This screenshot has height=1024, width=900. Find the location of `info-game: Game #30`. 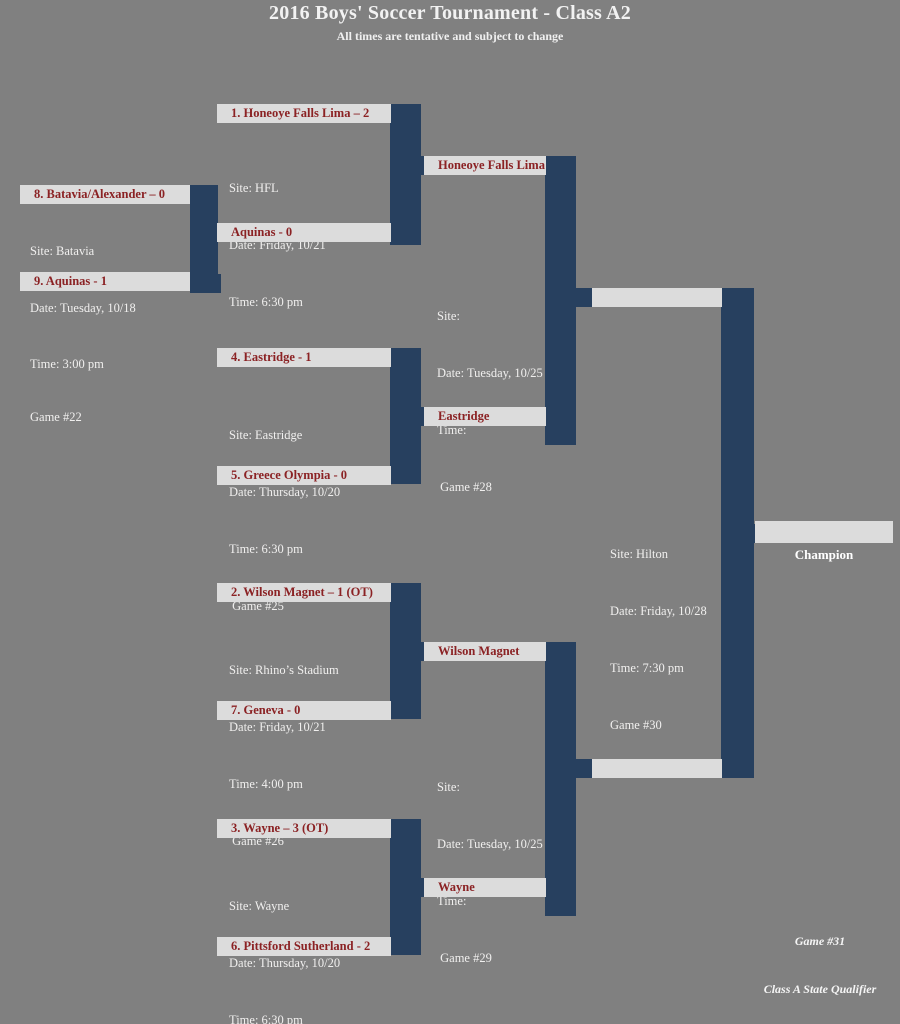

info-game: Game #30 is located at coordinates (636, 725).